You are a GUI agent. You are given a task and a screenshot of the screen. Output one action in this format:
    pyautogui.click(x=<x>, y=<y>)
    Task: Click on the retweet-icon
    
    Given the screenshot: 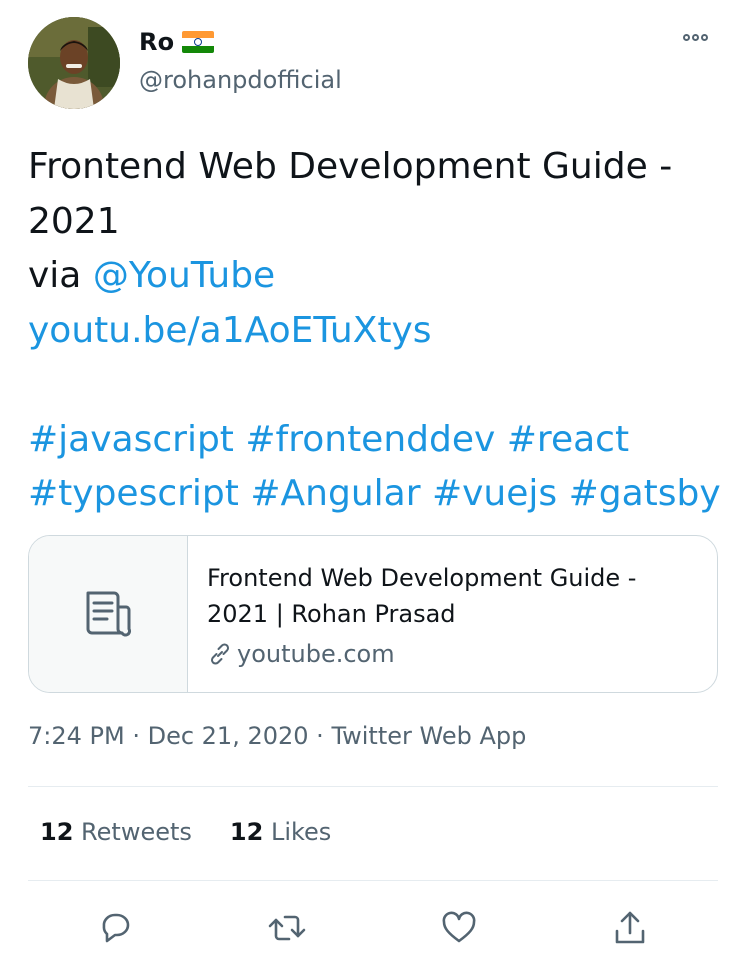 What is the action you would take?
    pyautogui.click(x=287, y=928)
    